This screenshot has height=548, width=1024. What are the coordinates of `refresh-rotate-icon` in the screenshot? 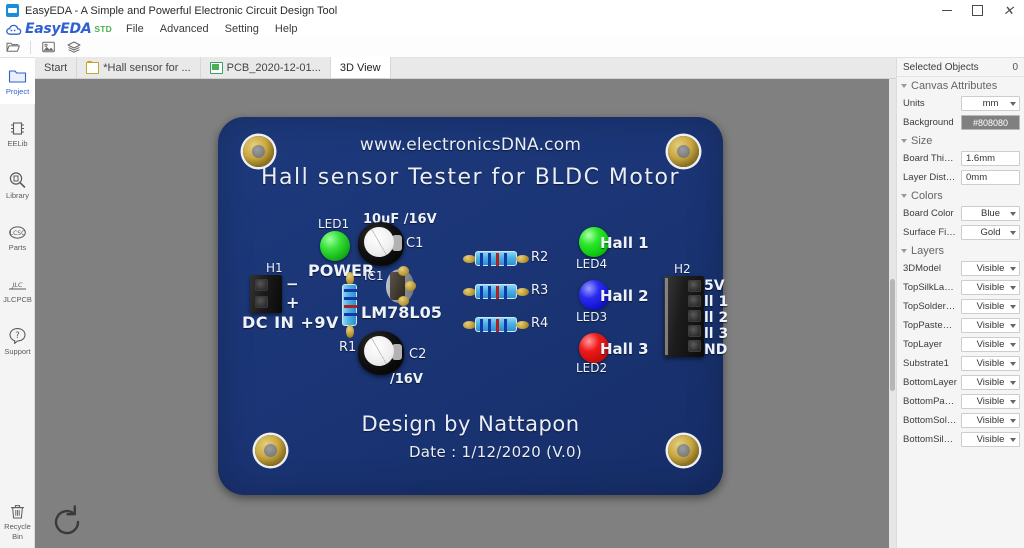 It's located at (67, 522).